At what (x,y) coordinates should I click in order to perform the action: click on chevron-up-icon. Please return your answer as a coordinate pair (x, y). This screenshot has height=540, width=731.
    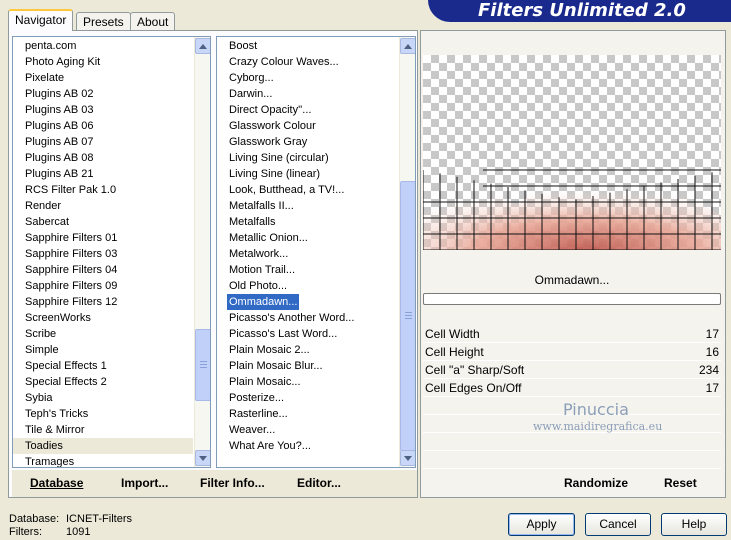
    Looking at the image, I should click on (408, 46).